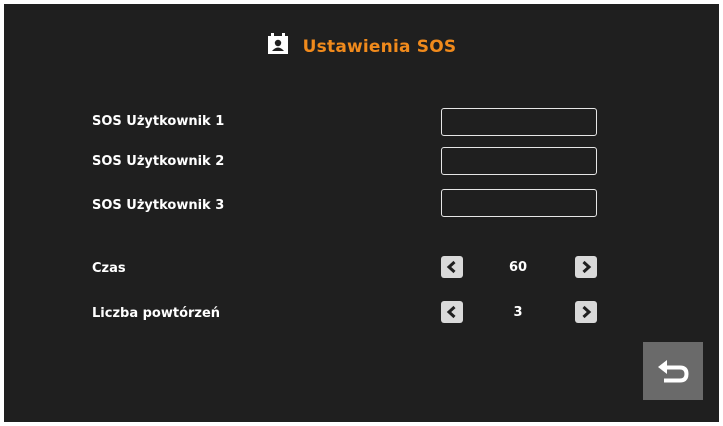 This screenshot has width=723, height=426. I want to click on repeat-decrease-button, so click(452, 312).